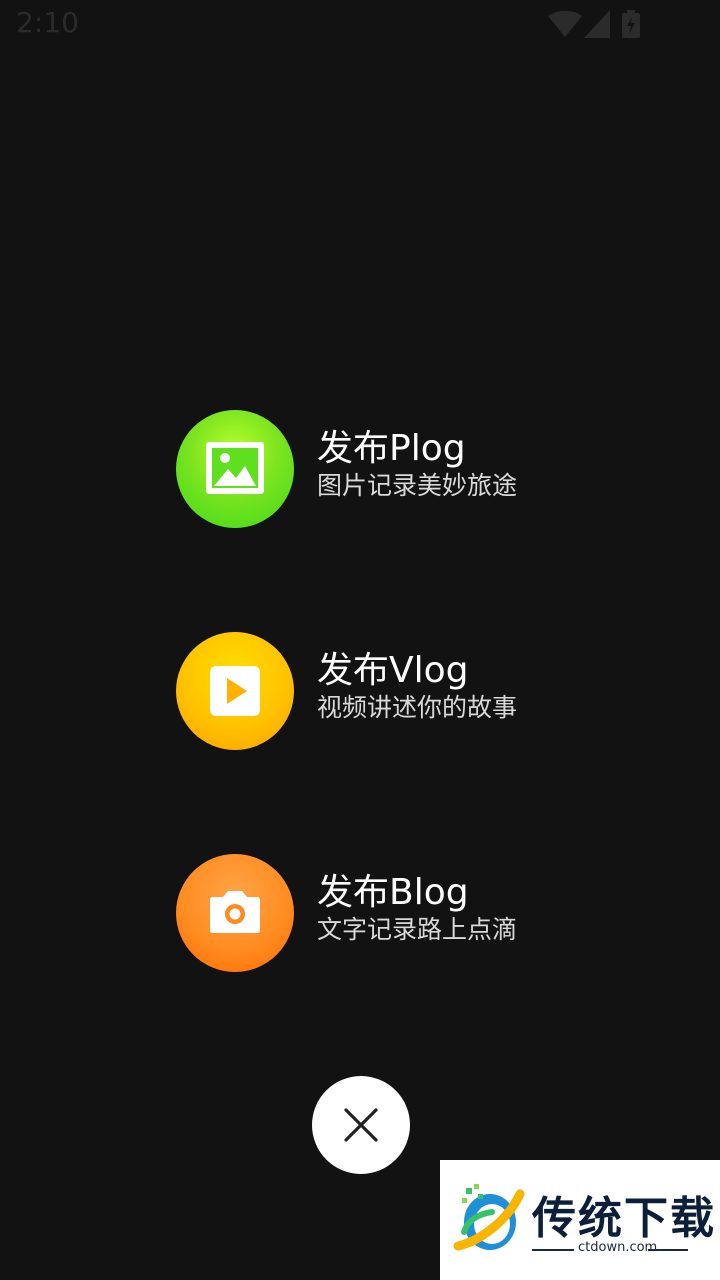  I want to click on publish-blog-title: 发布Blog, so click(393, 892).